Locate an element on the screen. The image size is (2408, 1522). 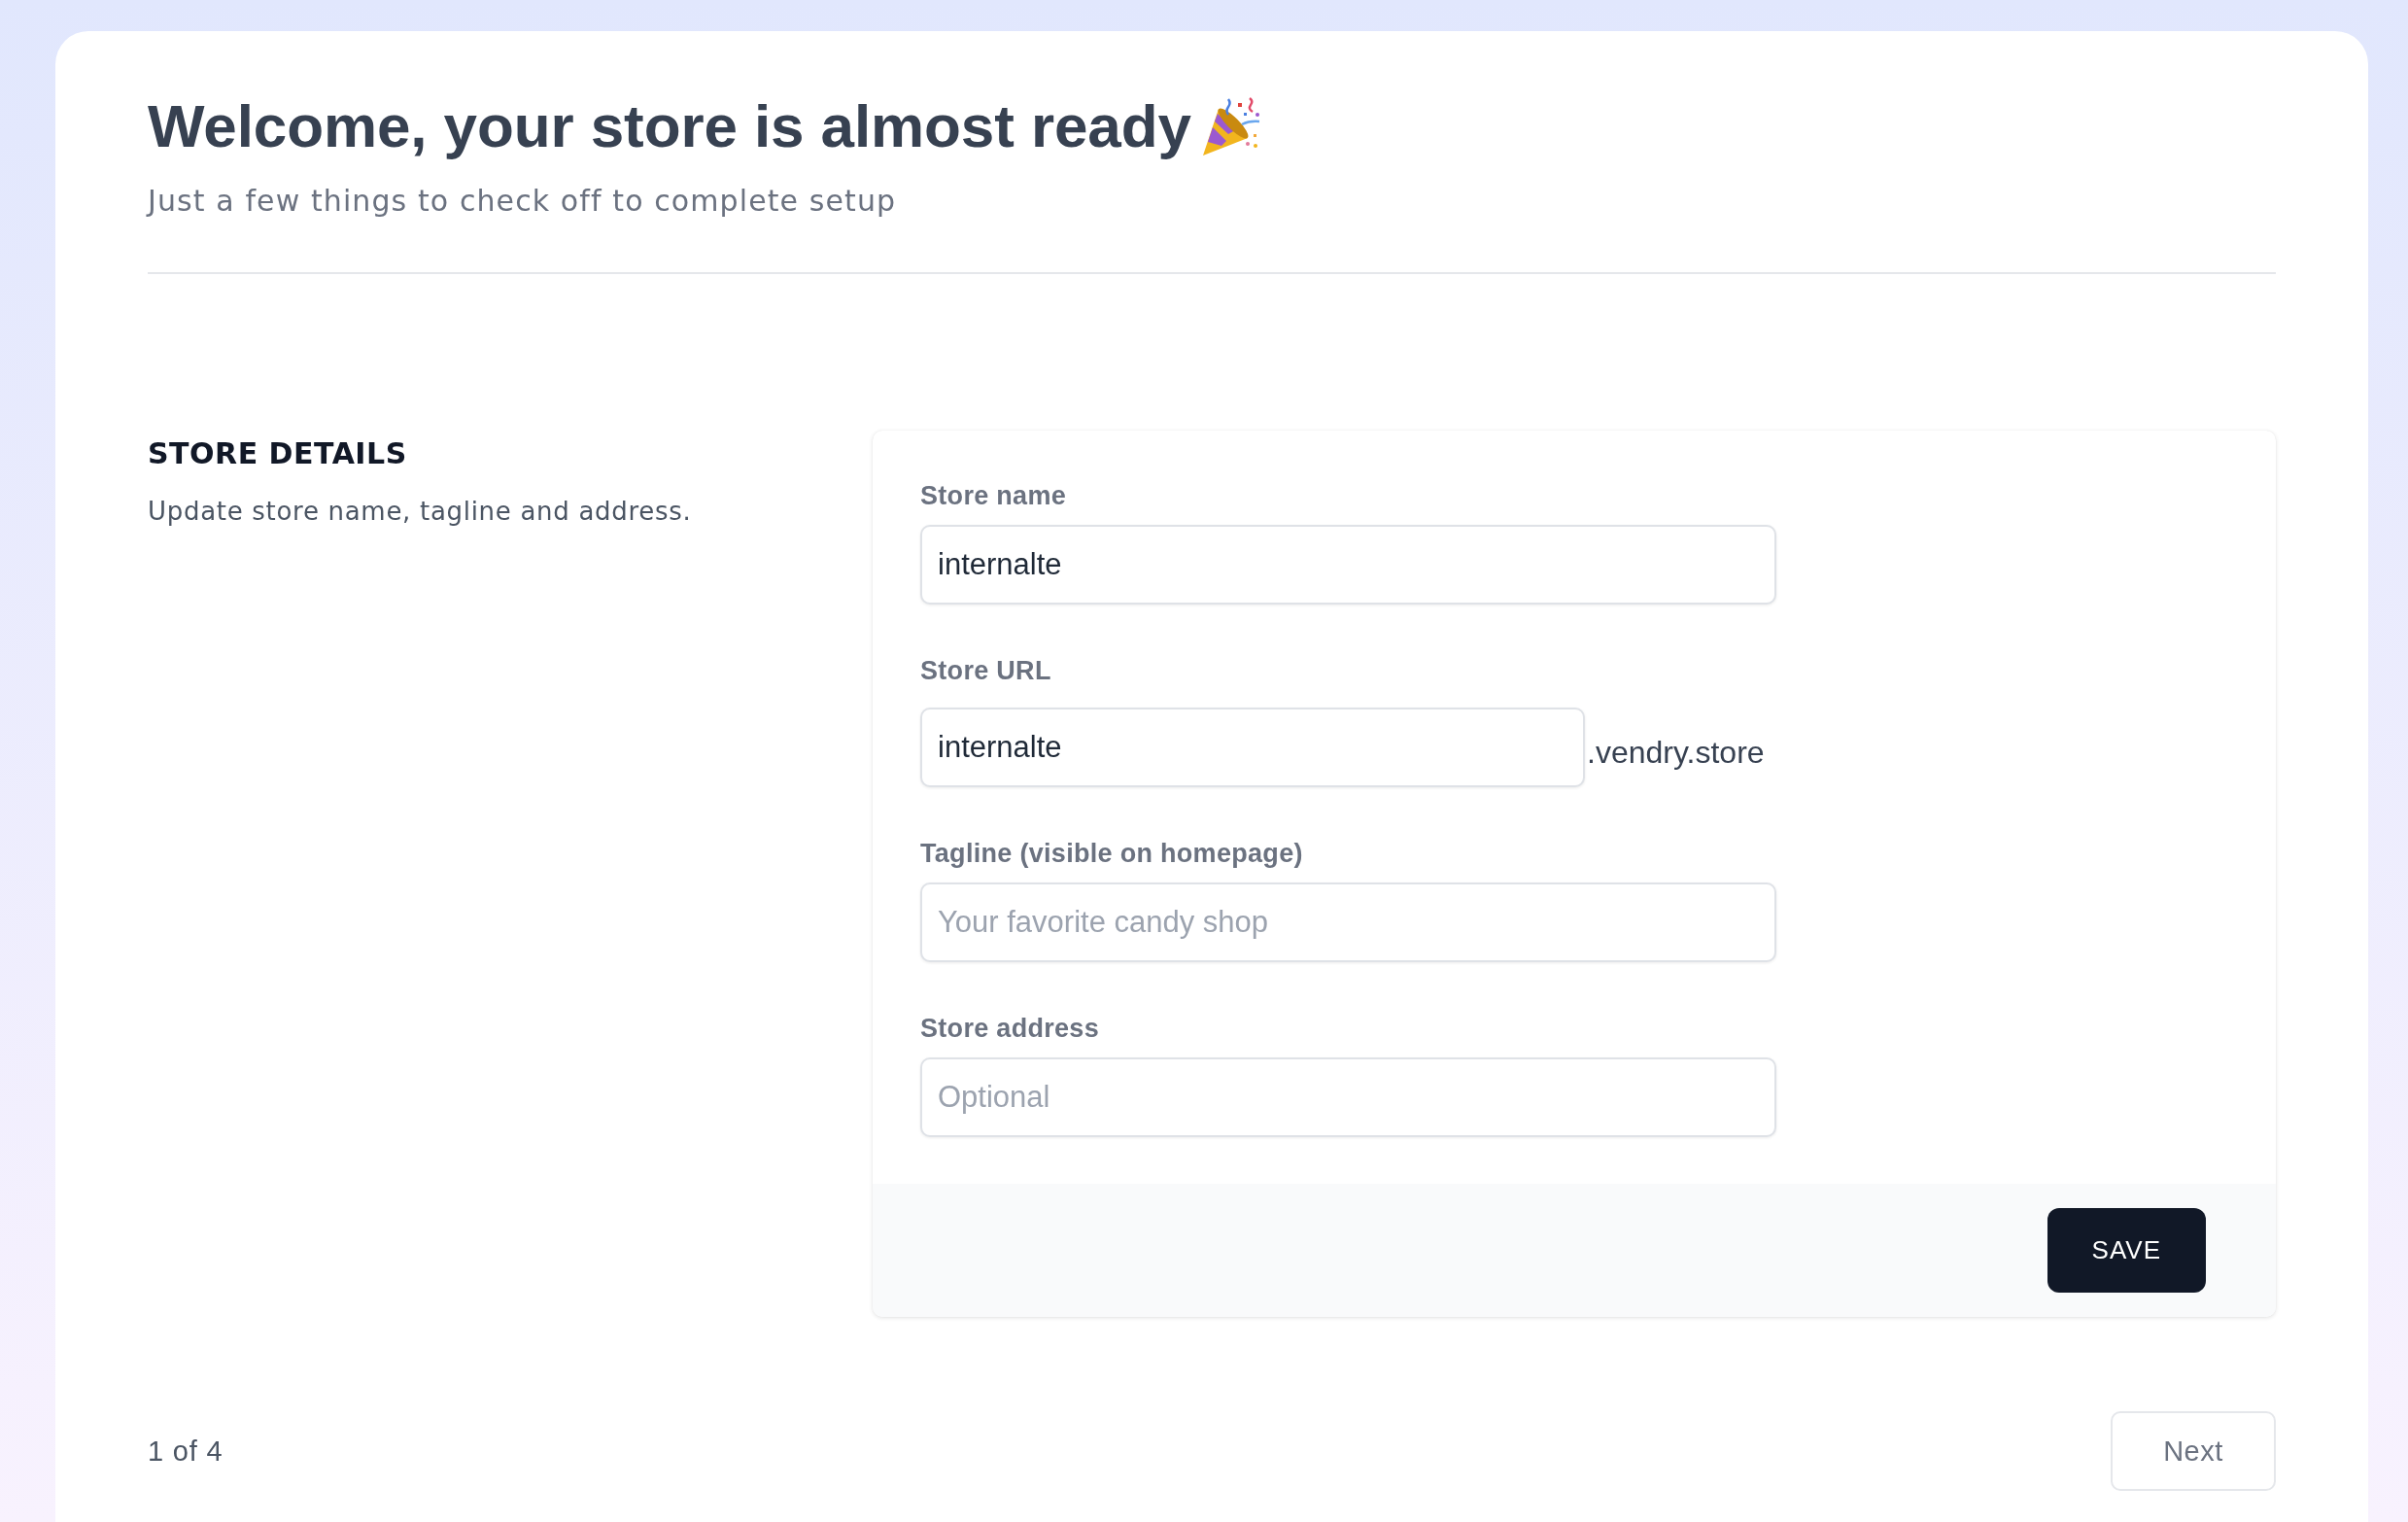
section-description: Update store name, tagline and address. is located at coordinates (420, 512).